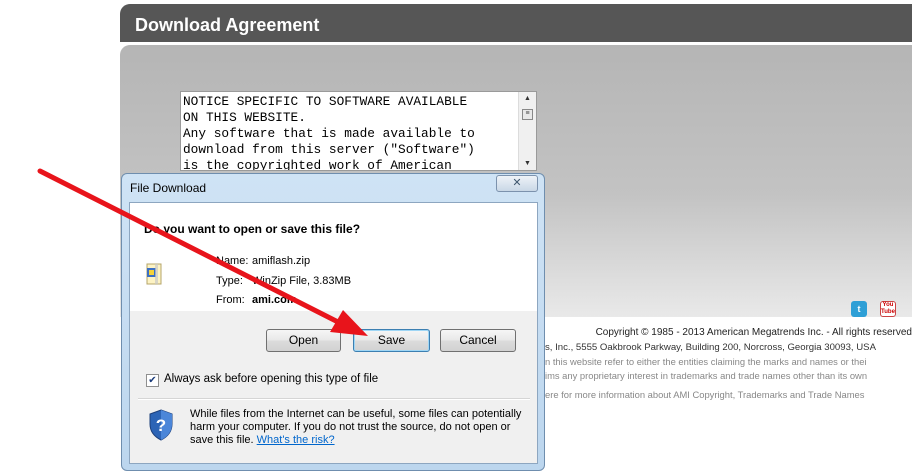  I want to click on scroll-down-icon: ▼, so click(527, 163).